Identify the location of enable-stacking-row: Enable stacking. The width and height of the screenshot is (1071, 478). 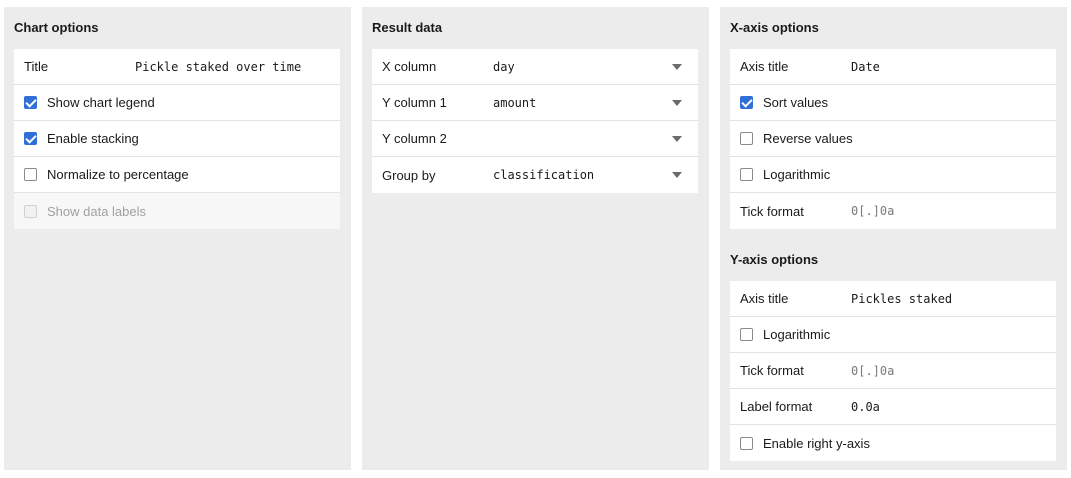
(177, 139).